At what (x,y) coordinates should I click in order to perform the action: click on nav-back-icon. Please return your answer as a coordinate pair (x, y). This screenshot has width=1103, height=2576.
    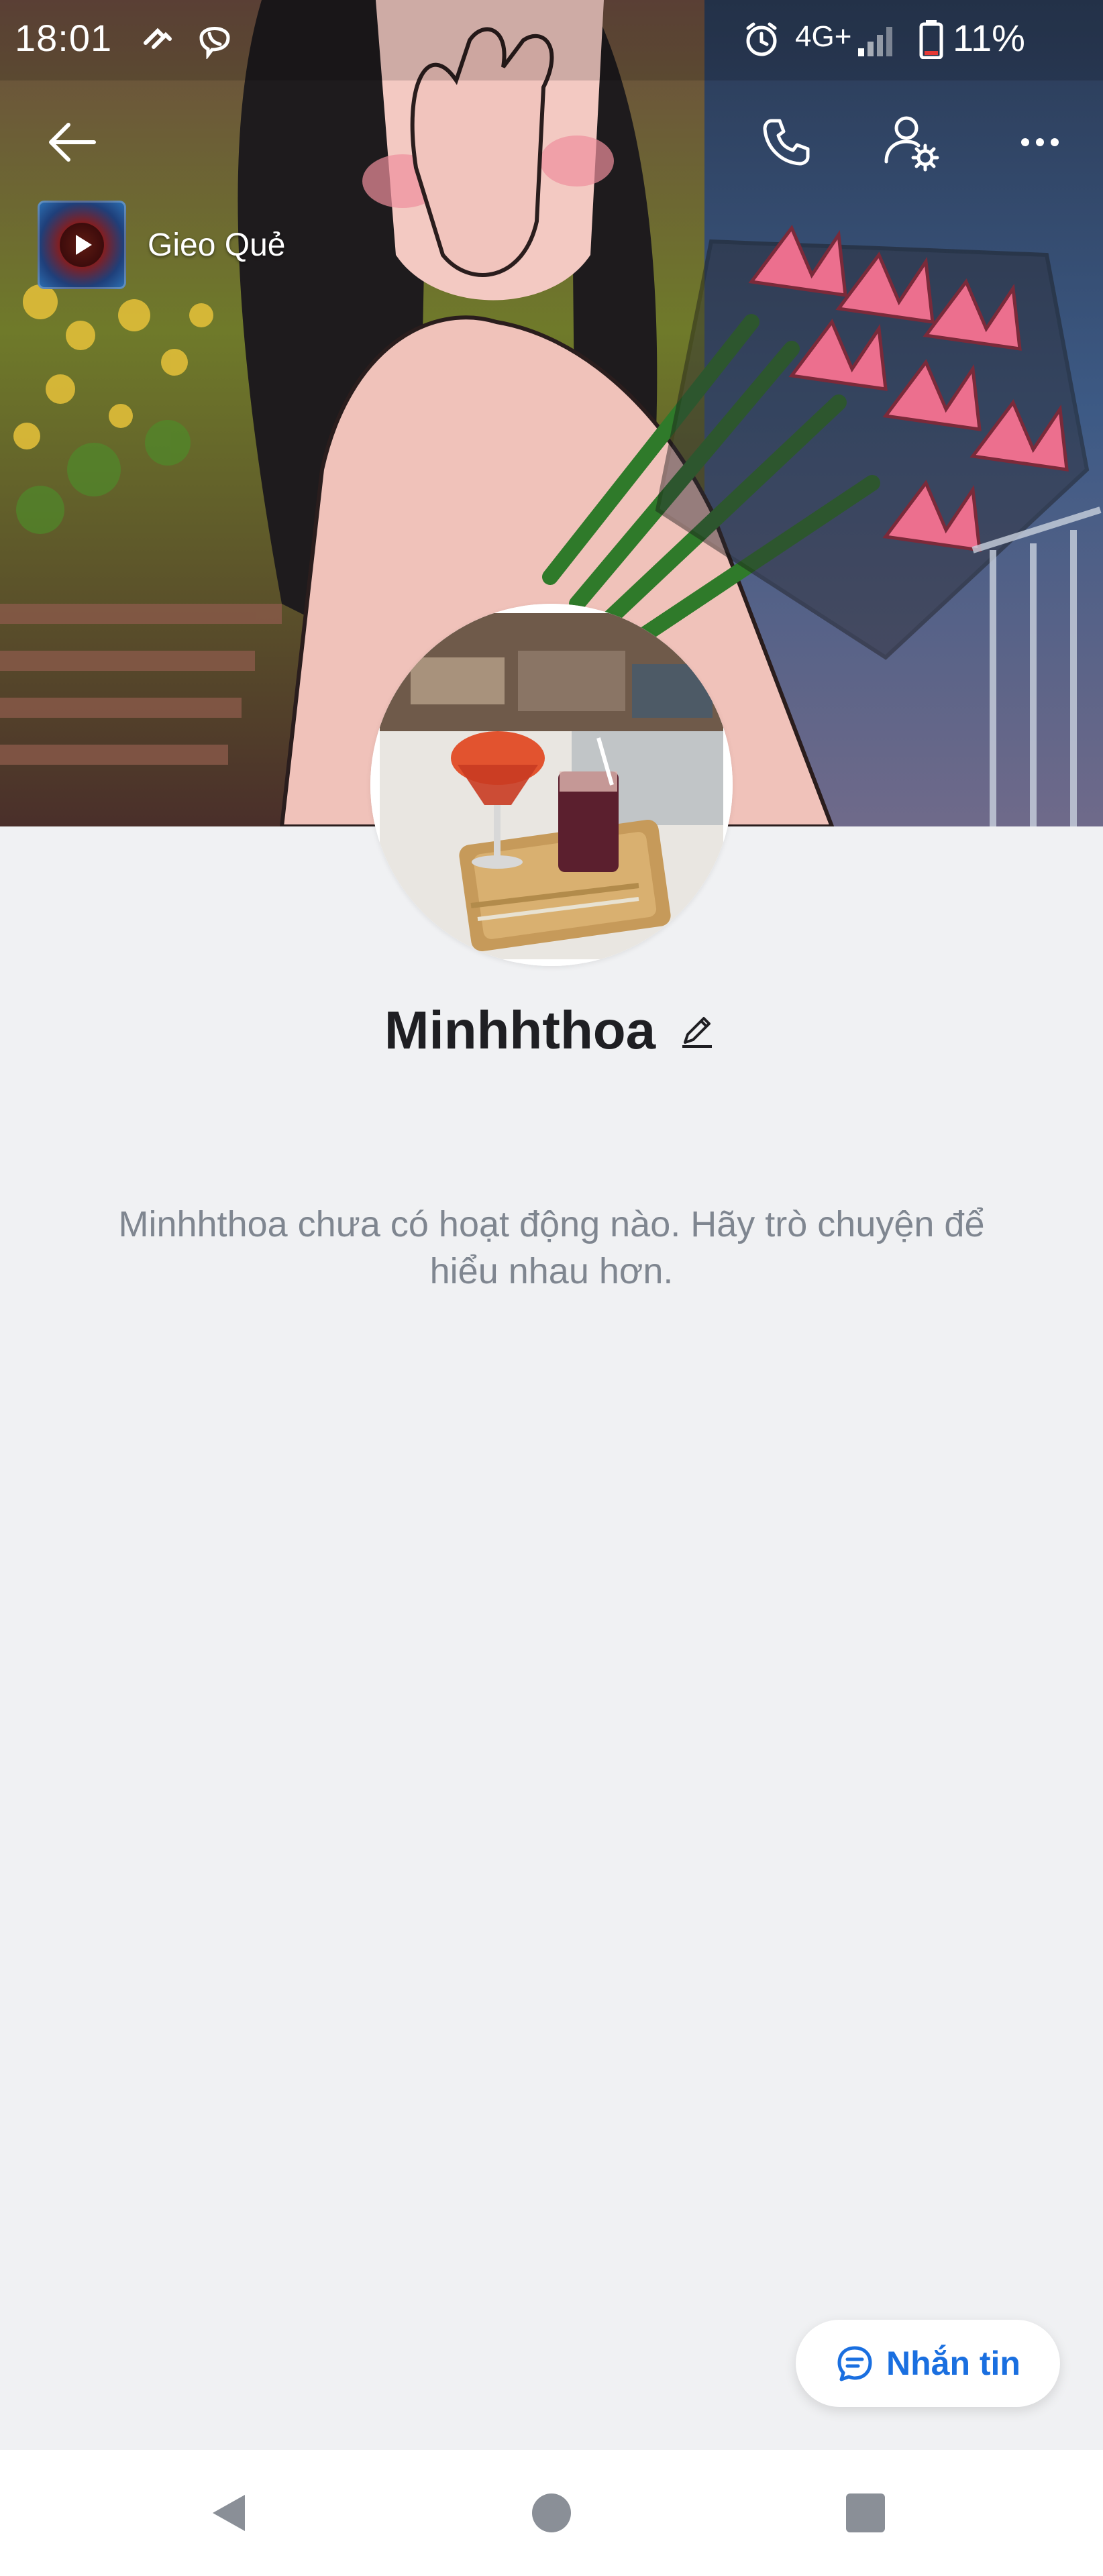
    Looking at the image, I should click on (229, 2513).